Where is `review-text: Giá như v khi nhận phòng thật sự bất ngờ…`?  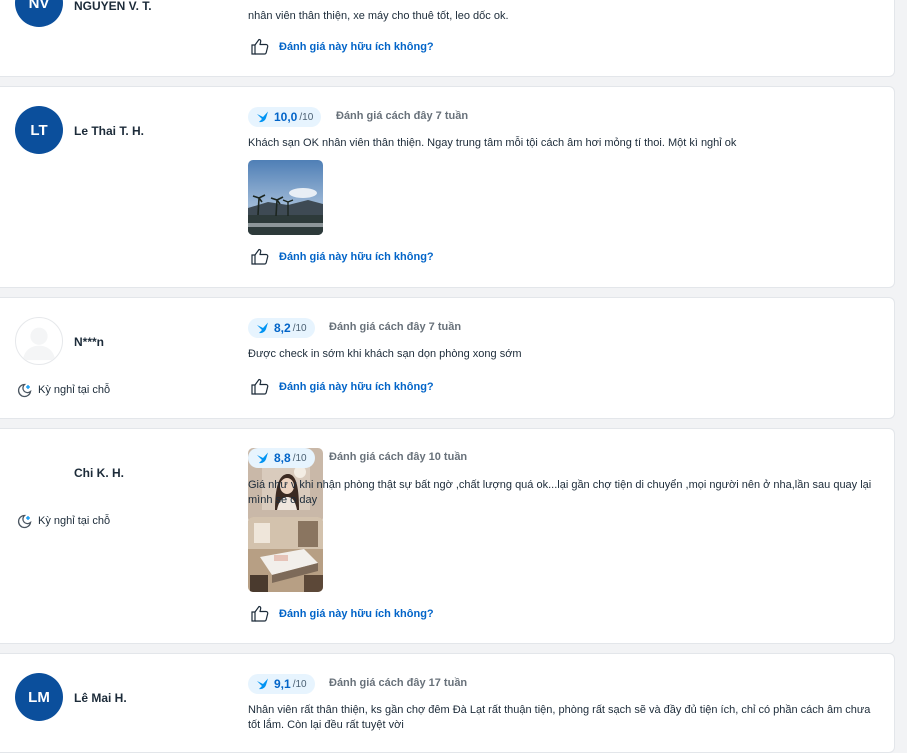 review-text: Giá như v khi nhận phòng thật sự bất ngờ… is located at coordinates (560, 492).